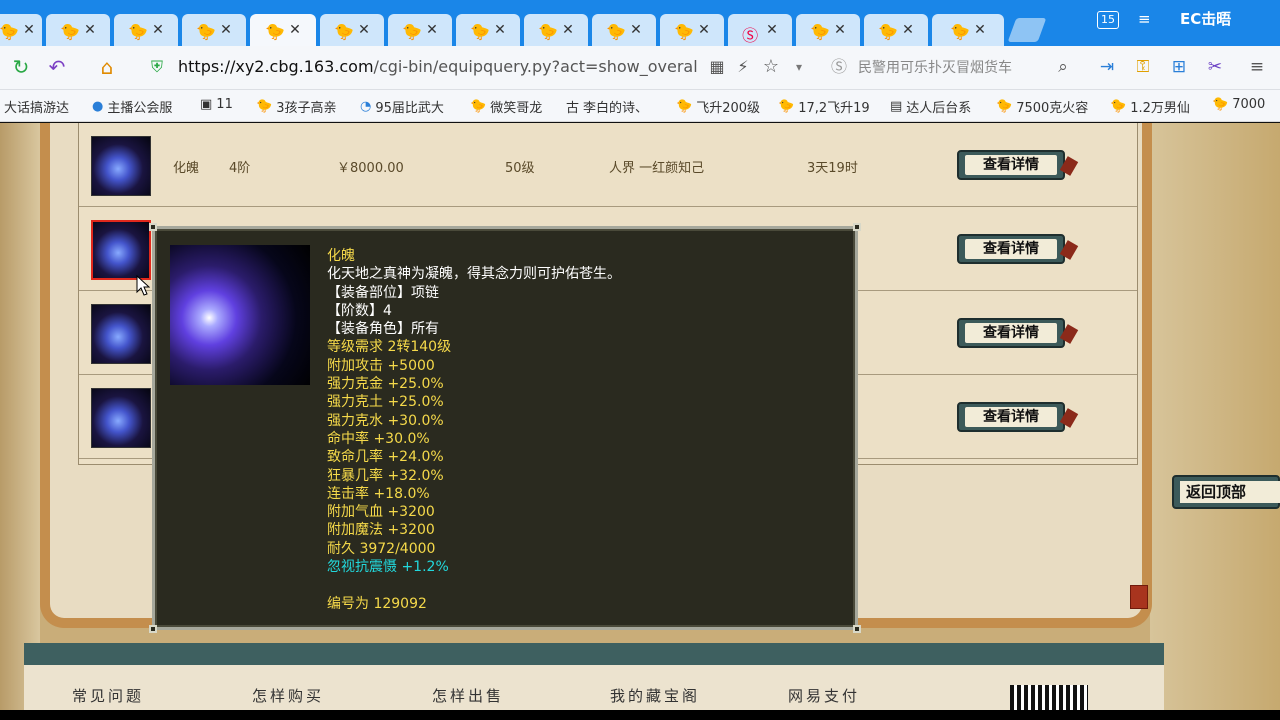 This screenshot has height=720, width=1280. I want to click on secure-shield-icon: ⛨, so click(157, 67).